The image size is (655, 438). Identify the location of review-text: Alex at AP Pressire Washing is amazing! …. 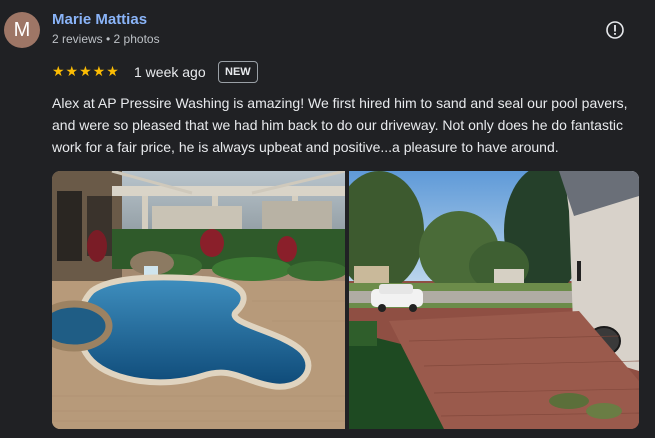
(340, 125).